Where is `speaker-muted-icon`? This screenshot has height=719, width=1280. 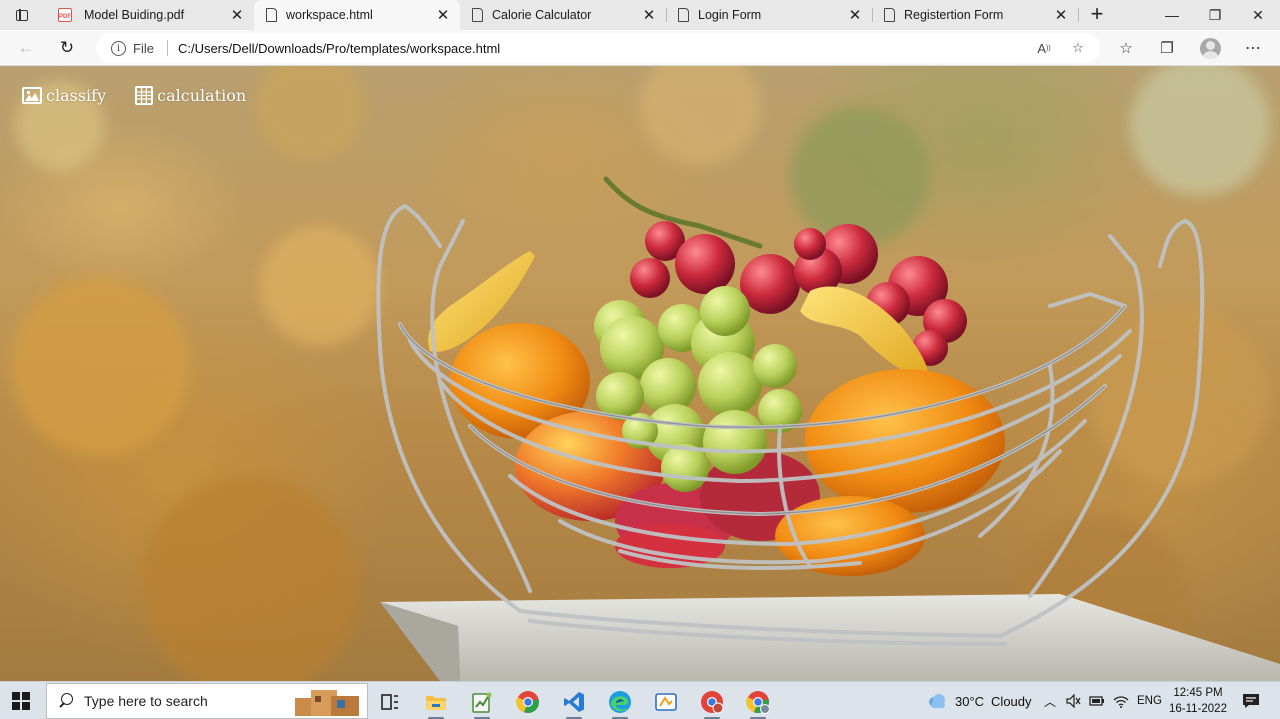 speaker-muted-icon is located at coordinates (1073, 701).